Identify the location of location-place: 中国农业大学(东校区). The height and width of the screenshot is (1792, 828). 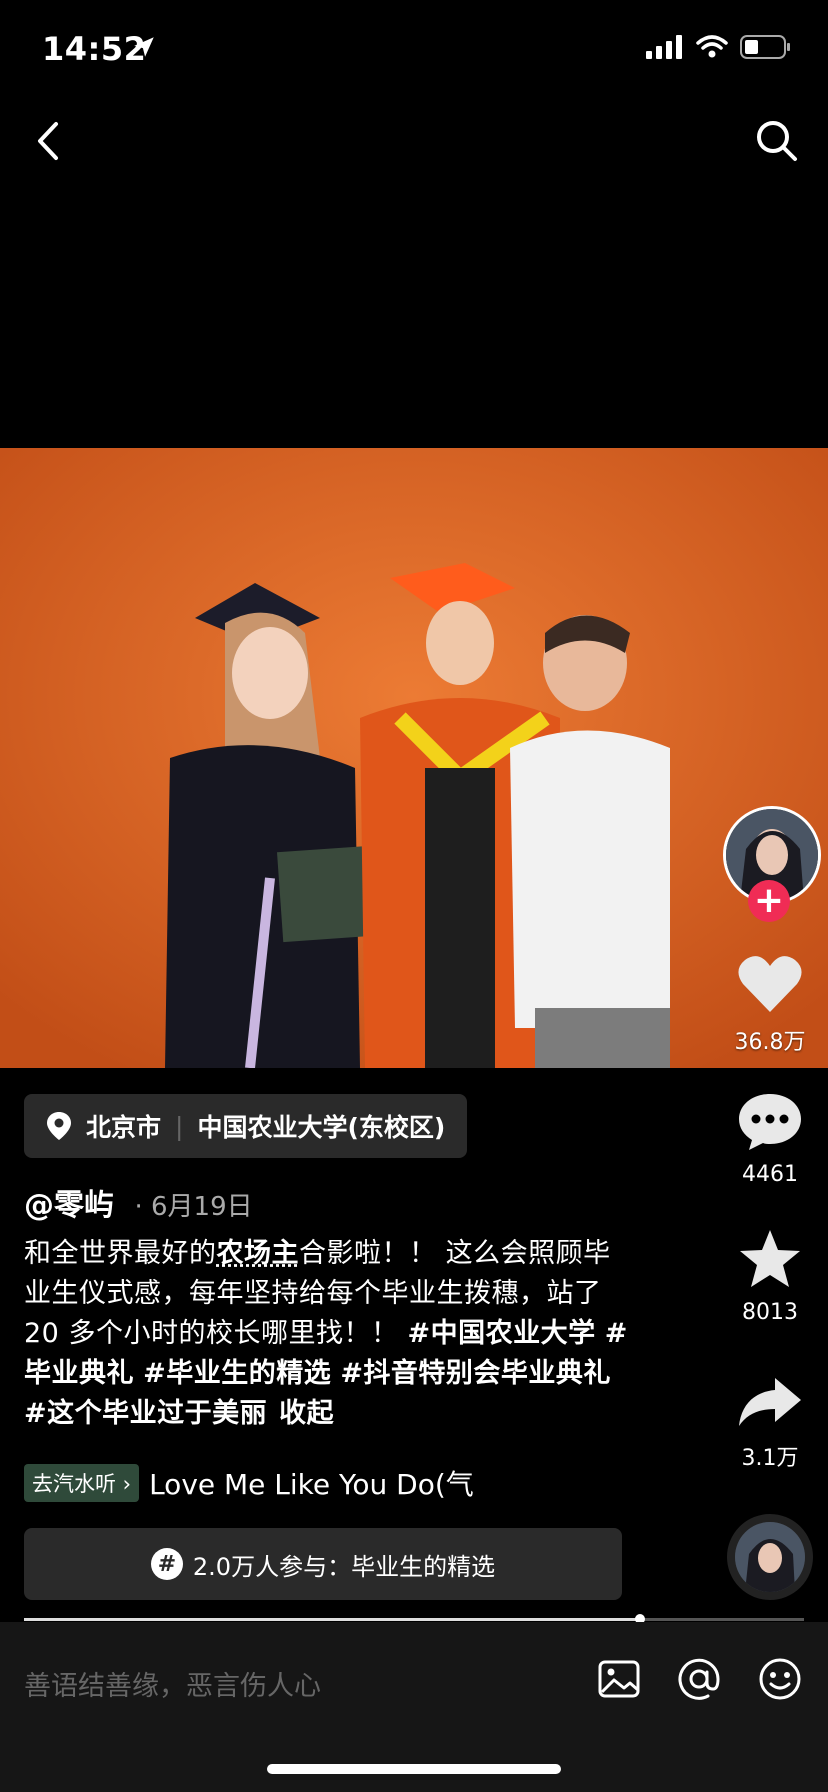
(321, 1127).